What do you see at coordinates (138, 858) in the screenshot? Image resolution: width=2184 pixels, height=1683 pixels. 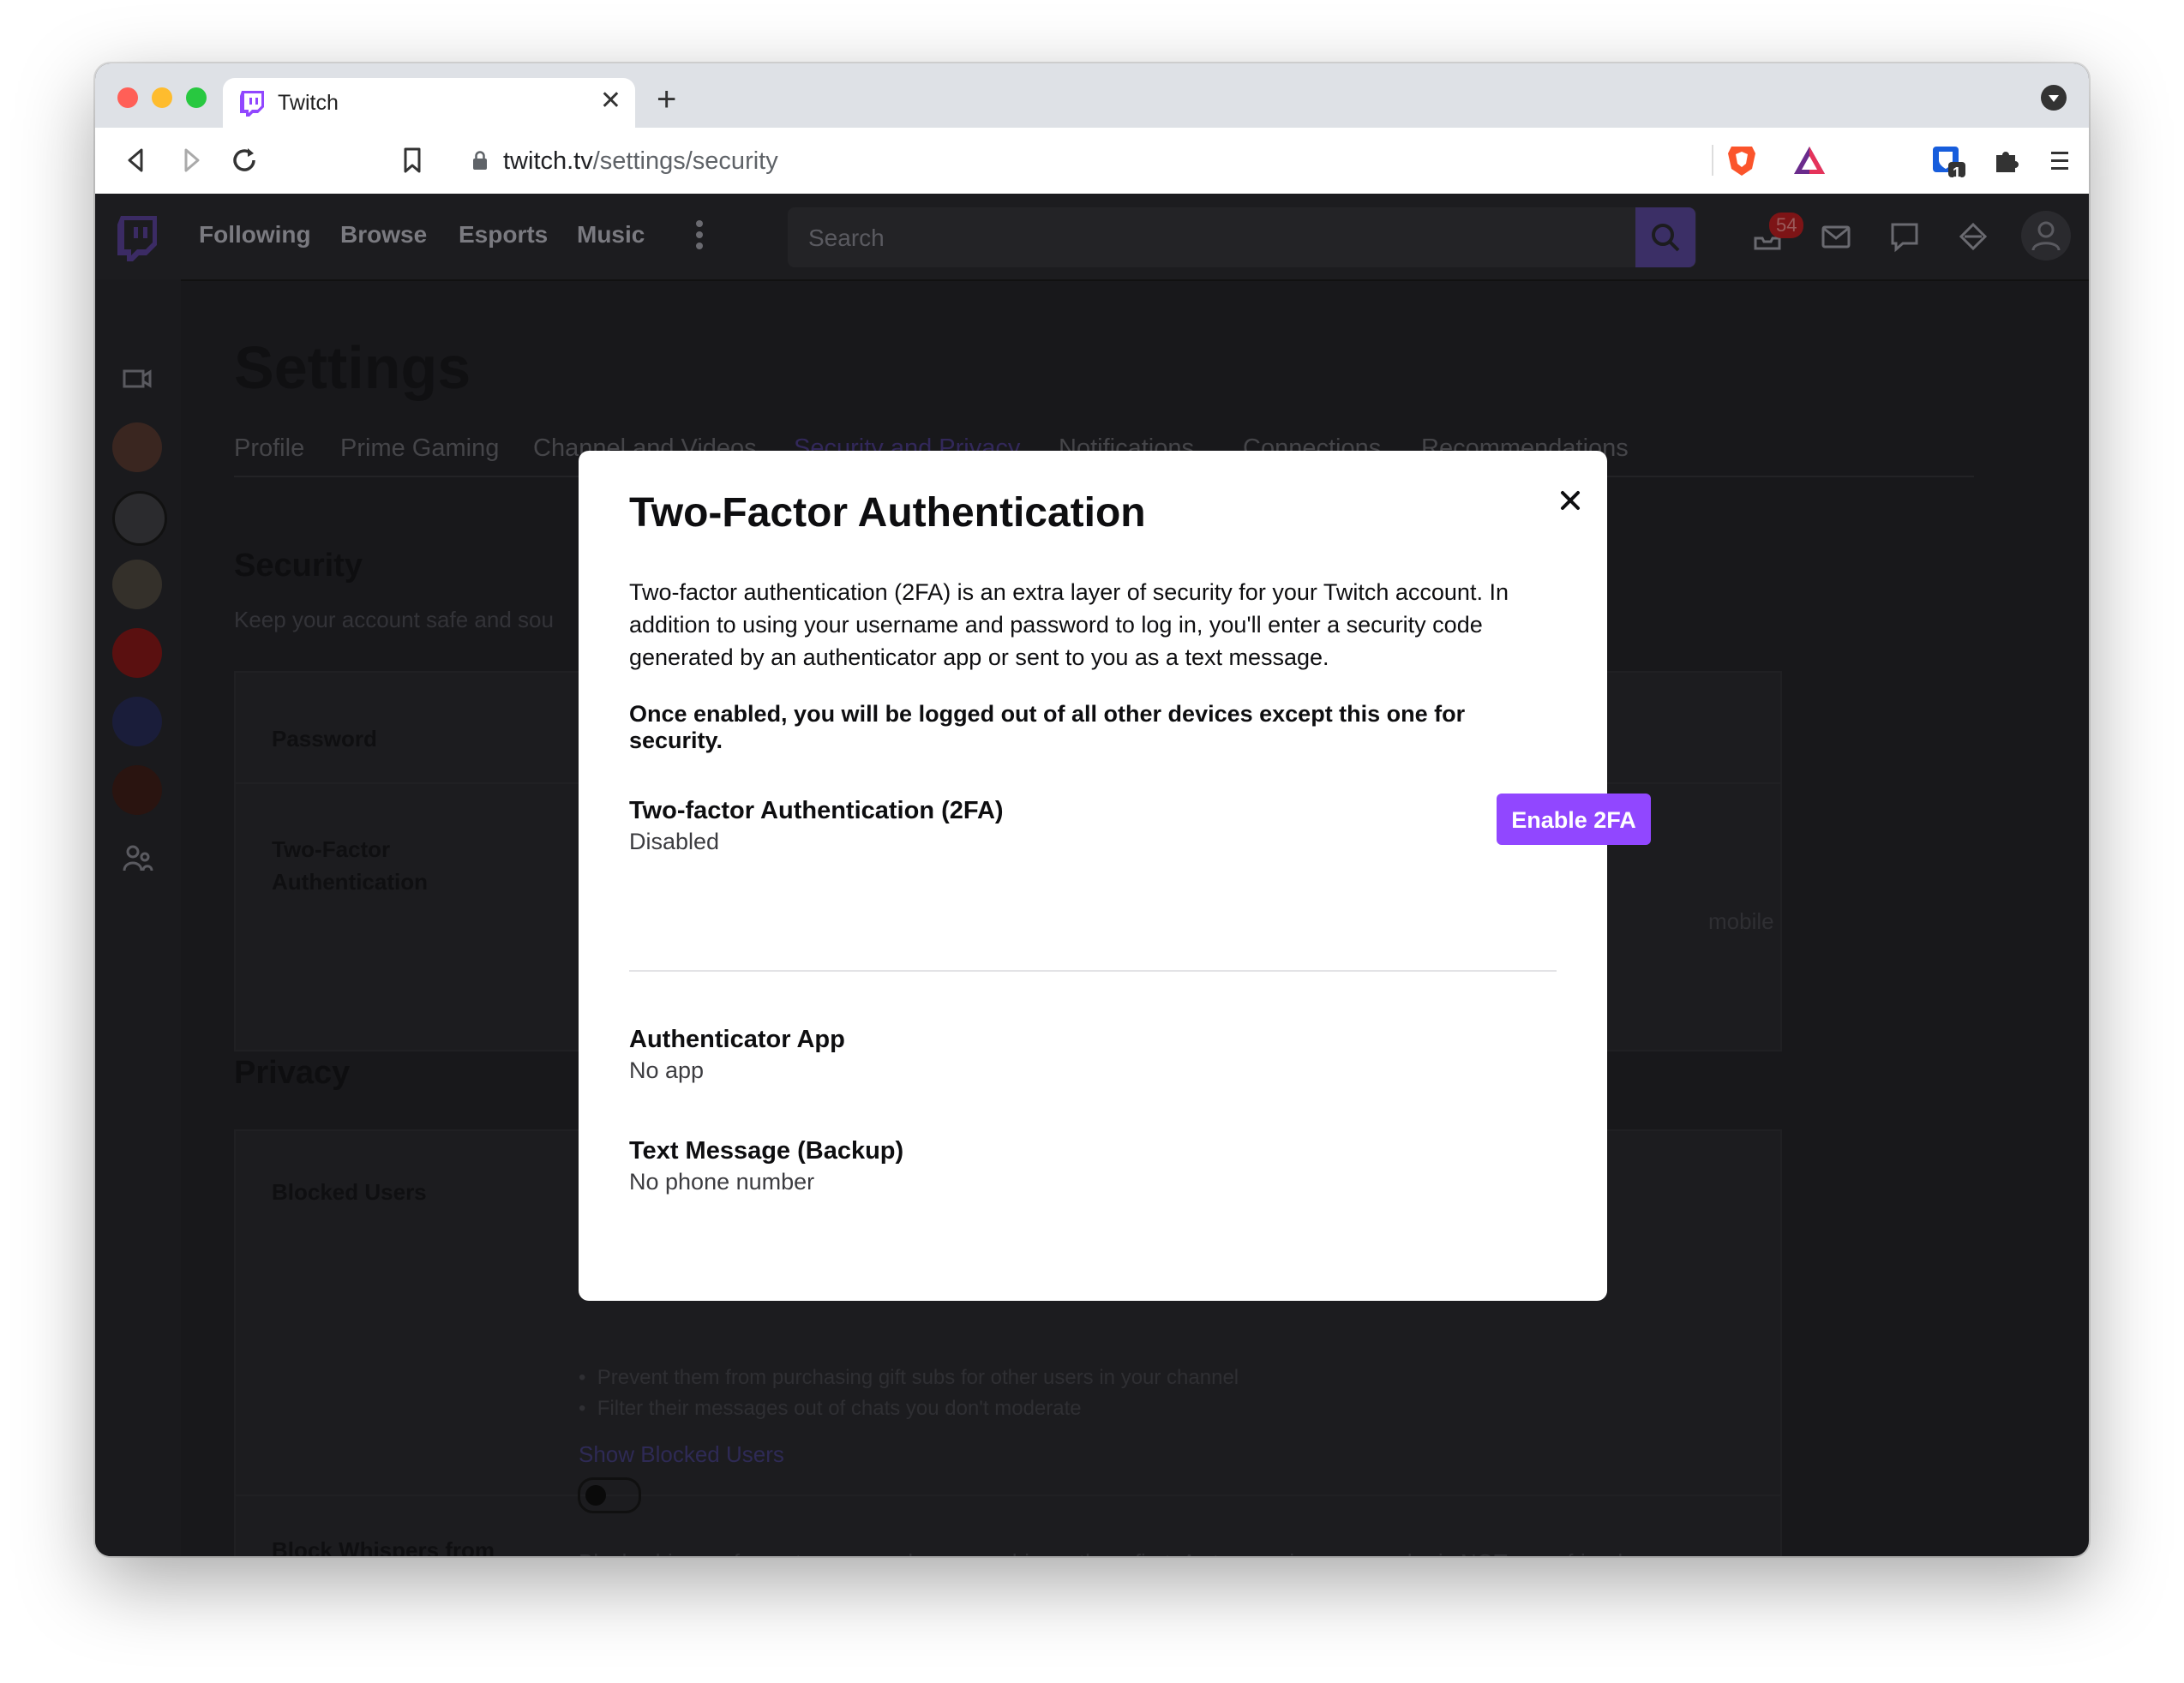 I see `recommended-friends-icon` at bounding box center [138, 858].